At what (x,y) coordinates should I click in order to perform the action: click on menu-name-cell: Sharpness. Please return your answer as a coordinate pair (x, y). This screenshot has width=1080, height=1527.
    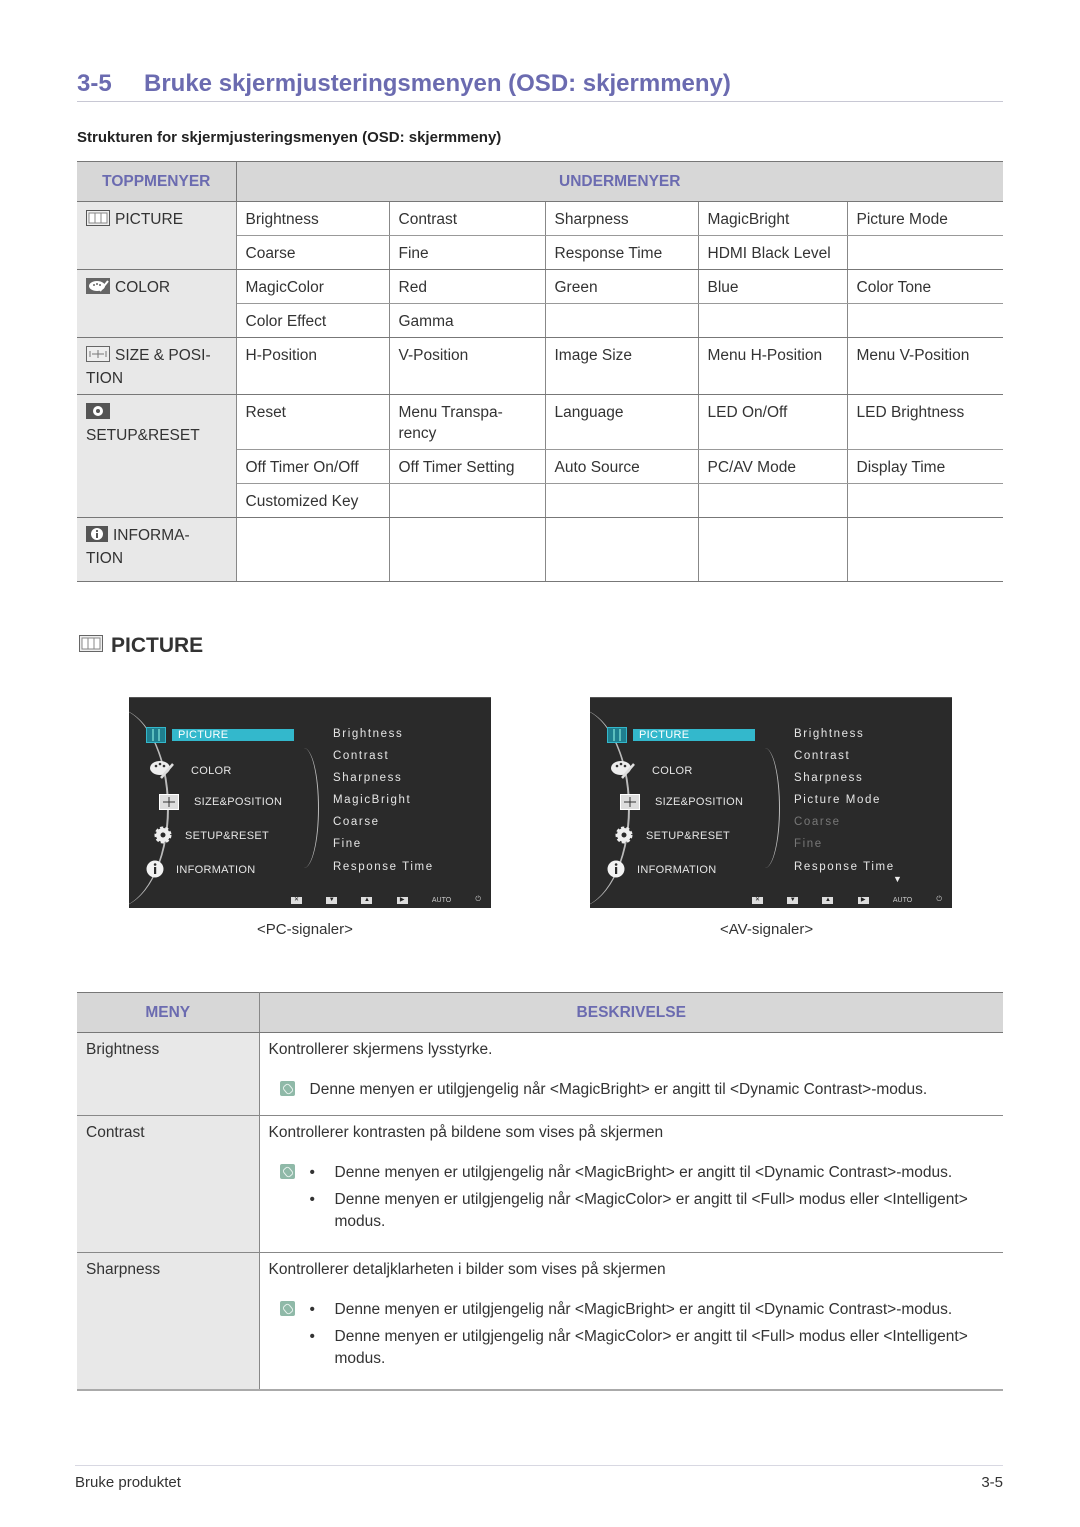
    Looking at the image, I should click on (168, 1321).